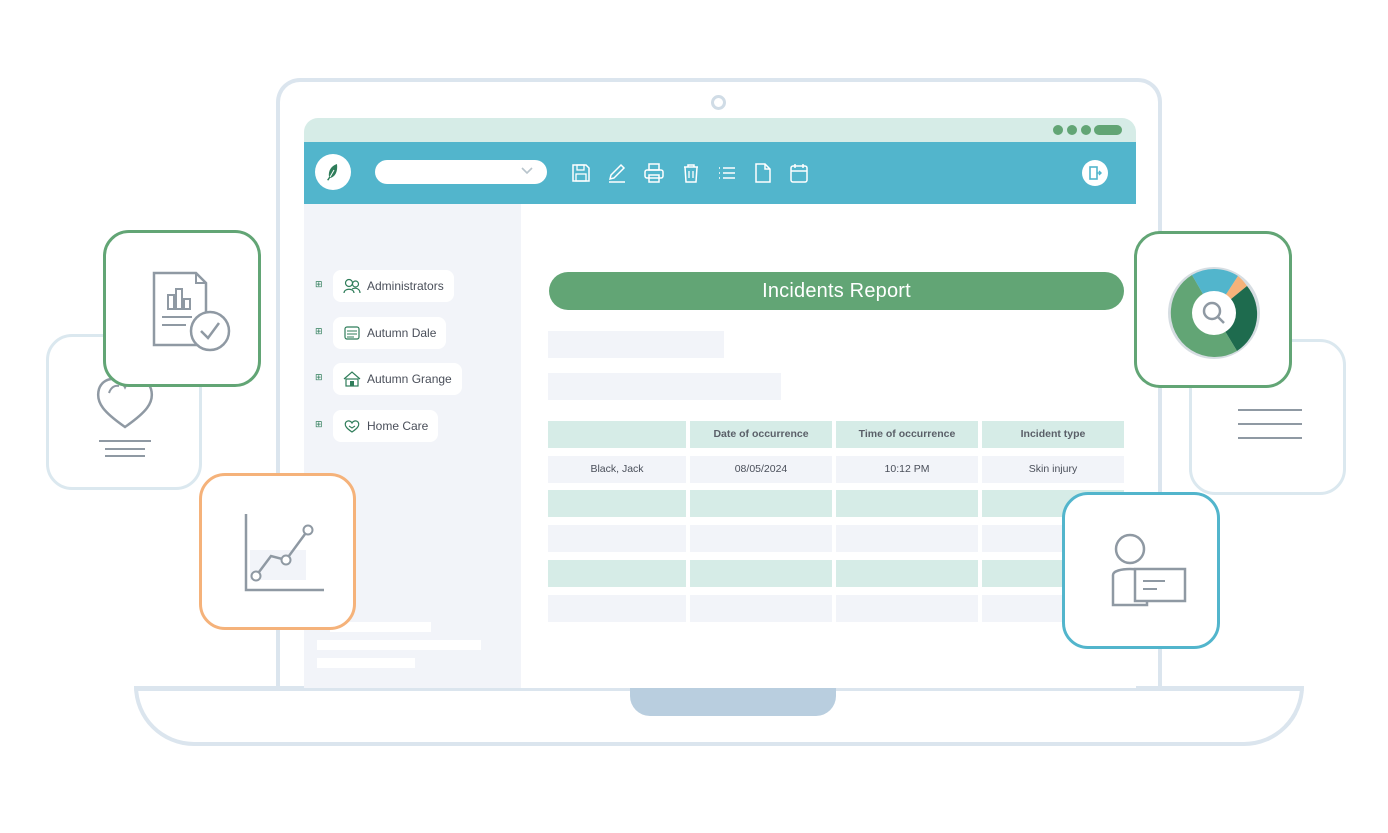  What do you see at coordinates (761, 434) in the screenshot?
I see `table-header-cell: Date of occurrence` at bounding box center [761, 434].